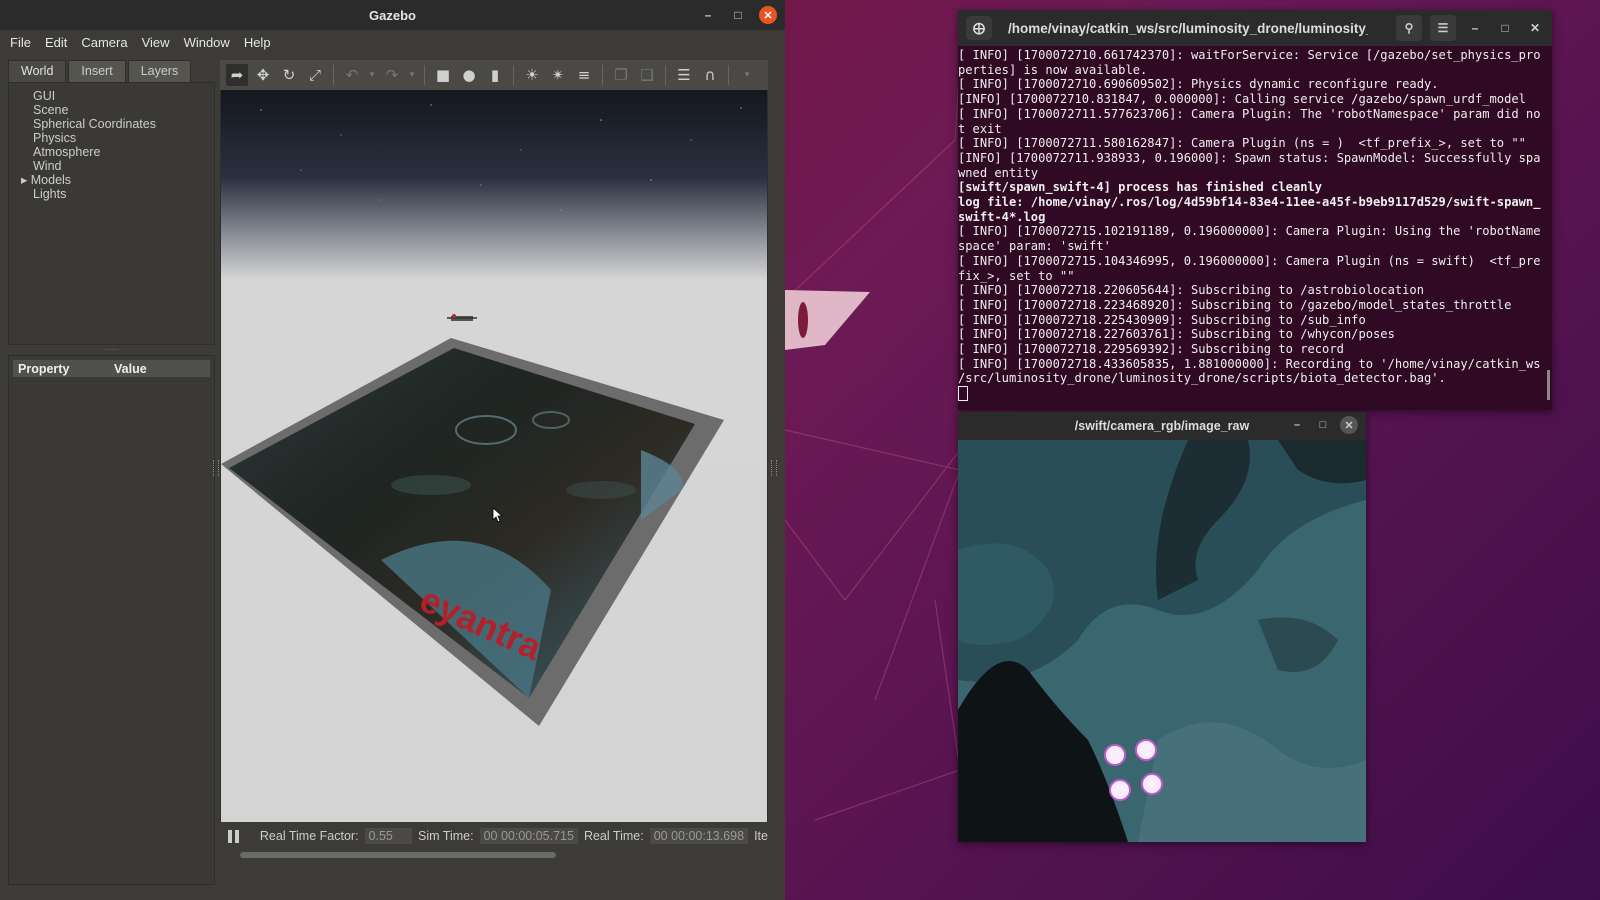  Describe the element at coordinates (710, 75) in the screenshot. I see `snap-icon: ∩` at that location.